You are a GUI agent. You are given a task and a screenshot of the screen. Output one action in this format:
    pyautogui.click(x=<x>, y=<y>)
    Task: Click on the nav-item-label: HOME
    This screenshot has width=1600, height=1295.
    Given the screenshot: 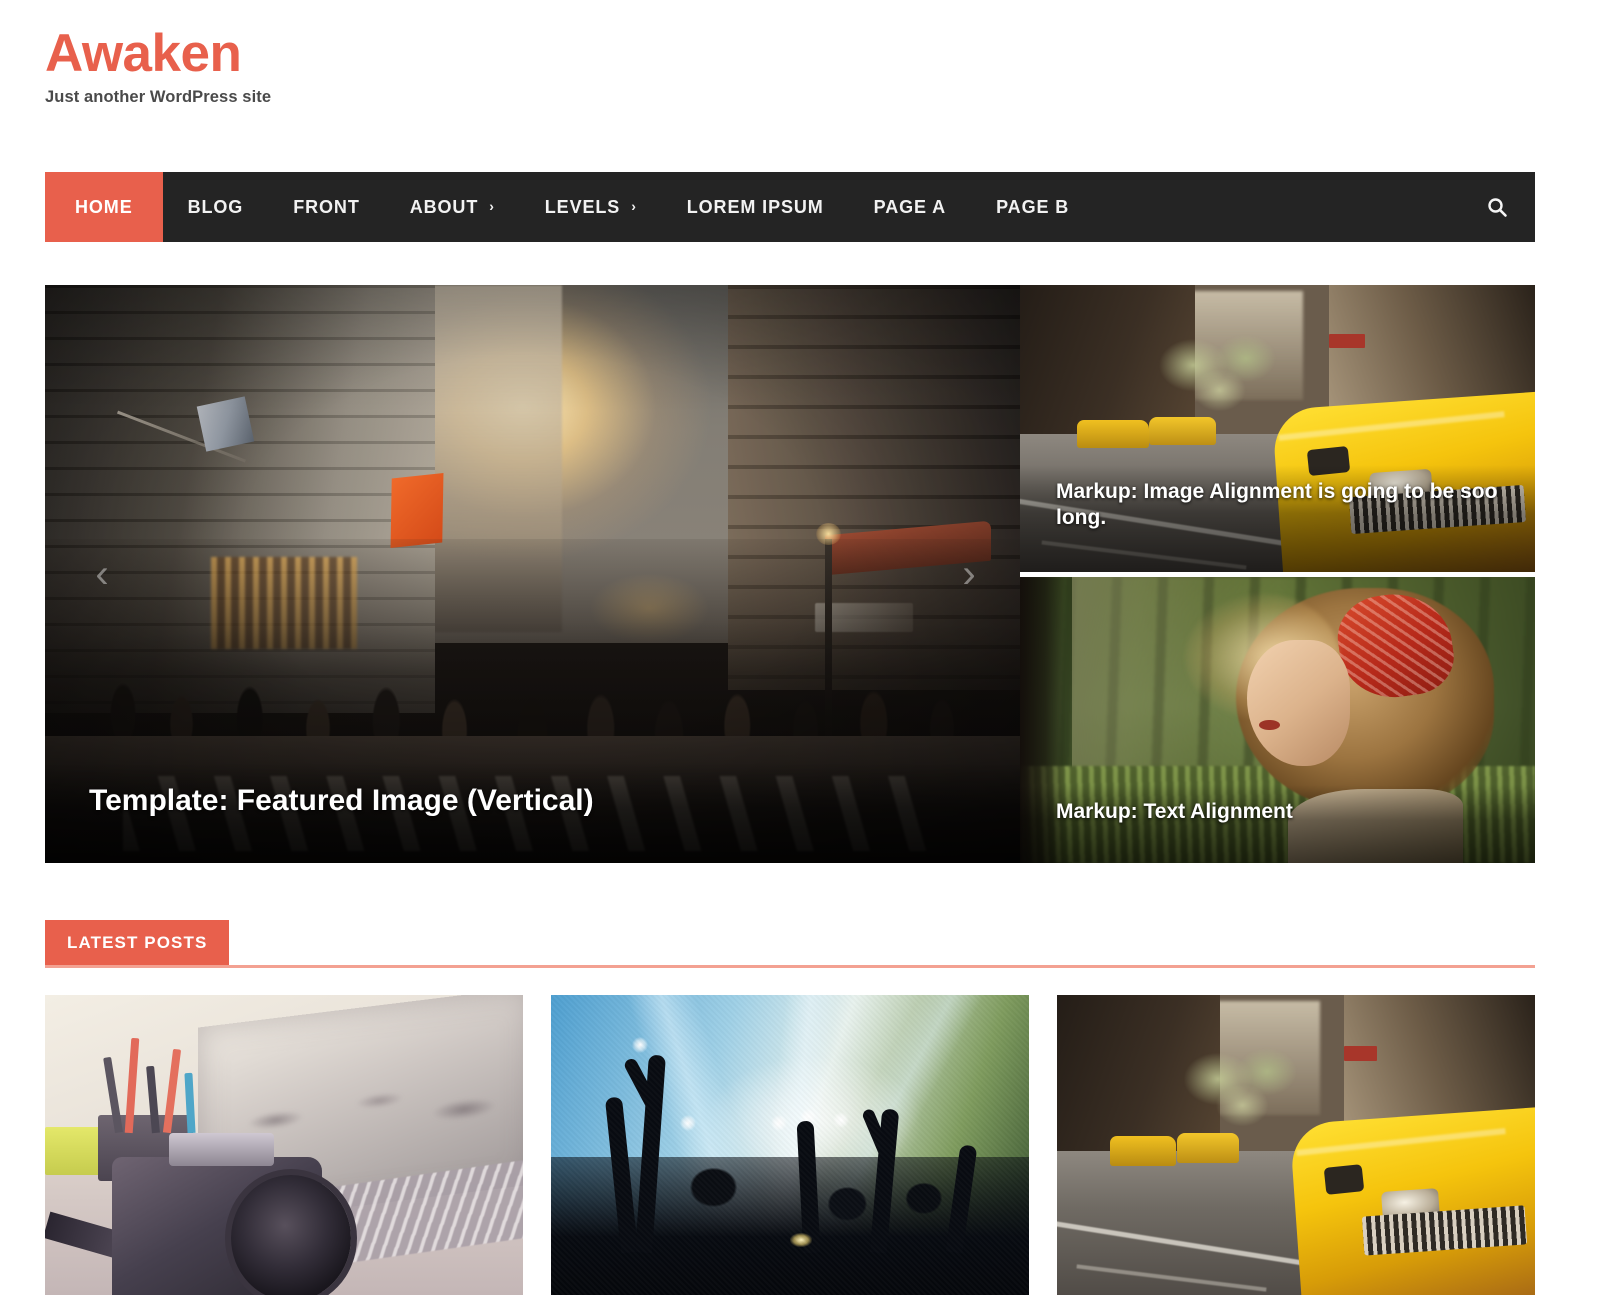 What is the action you would take?
    pyautogui.click(x=104, y=206)
    